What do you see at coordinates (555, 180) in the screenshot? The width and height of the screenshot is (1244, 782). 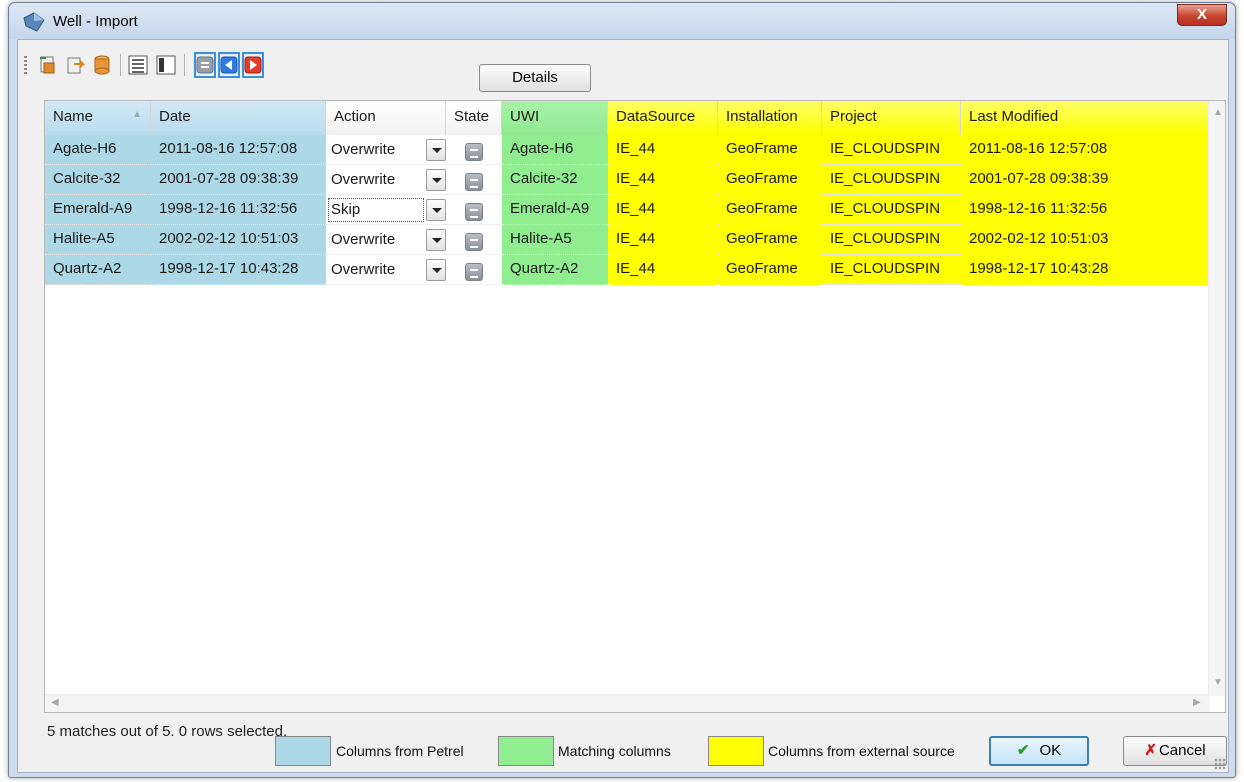 I see `cell-uwi: Calcite-32` at bounding box center [555, 180].